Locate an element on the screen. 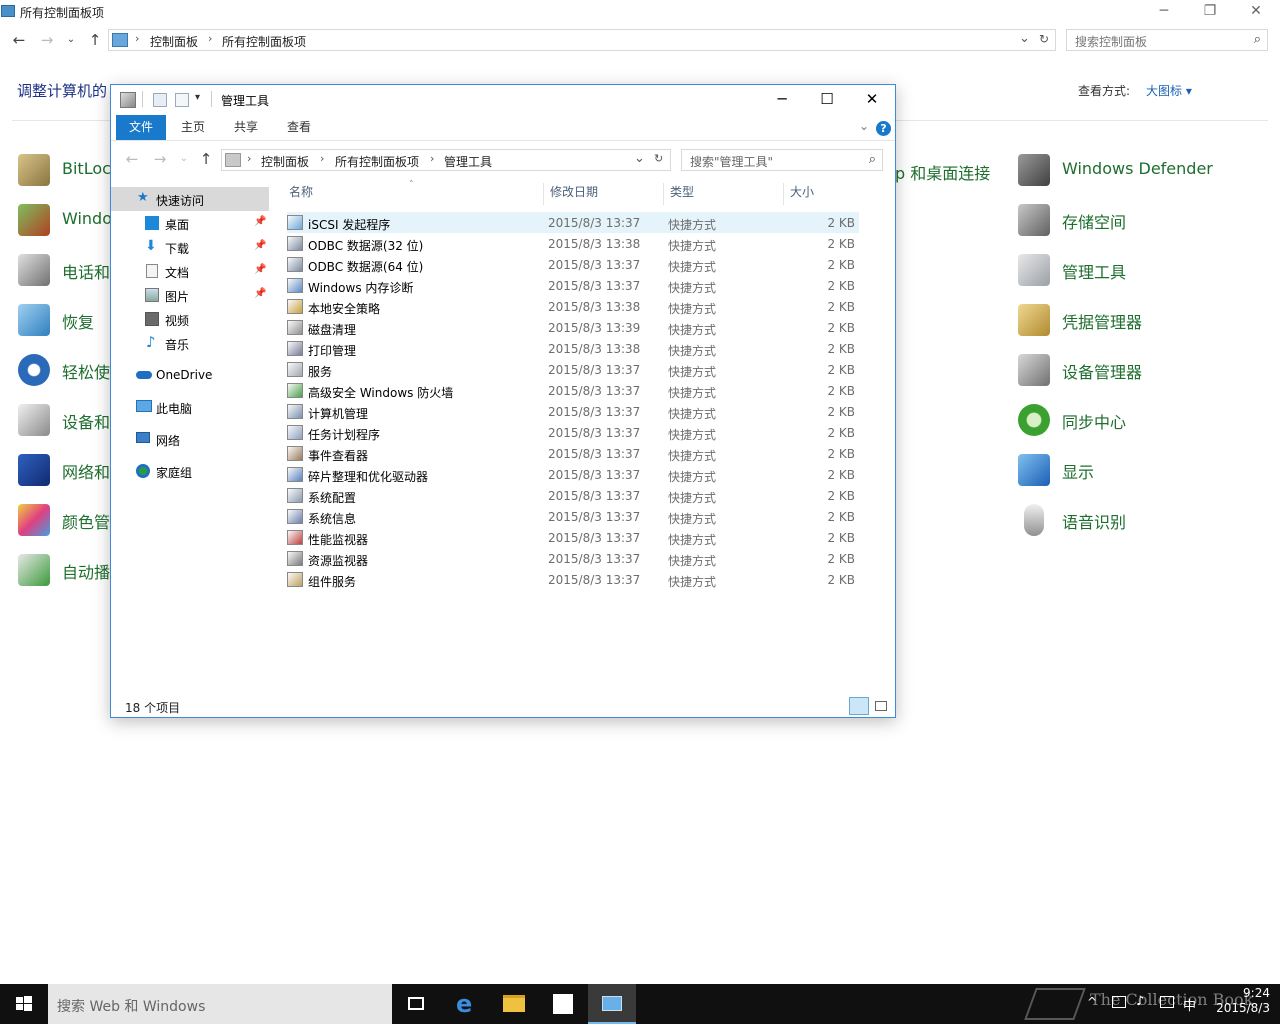 This screenshot has height=1027, width=1280. table-row: 系统信息 2015/8/3 13:37 快捷方式 2 KB is located at coordinates (573, 516).